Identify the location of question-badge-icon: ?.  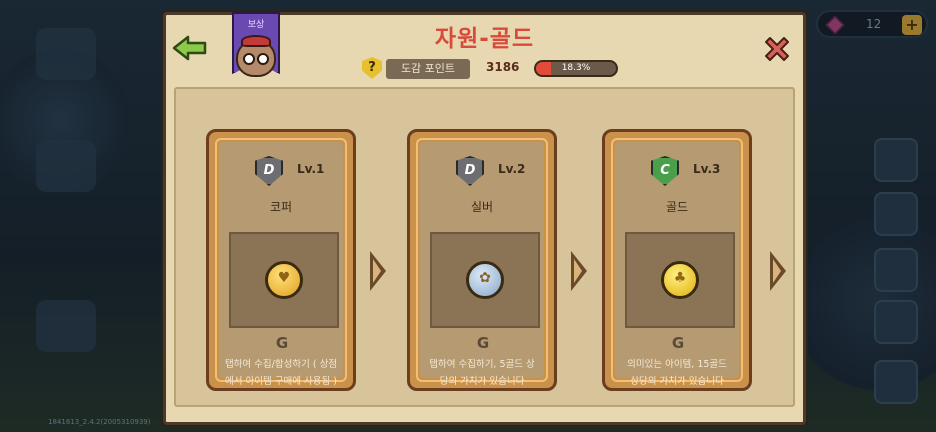
(372, 68).